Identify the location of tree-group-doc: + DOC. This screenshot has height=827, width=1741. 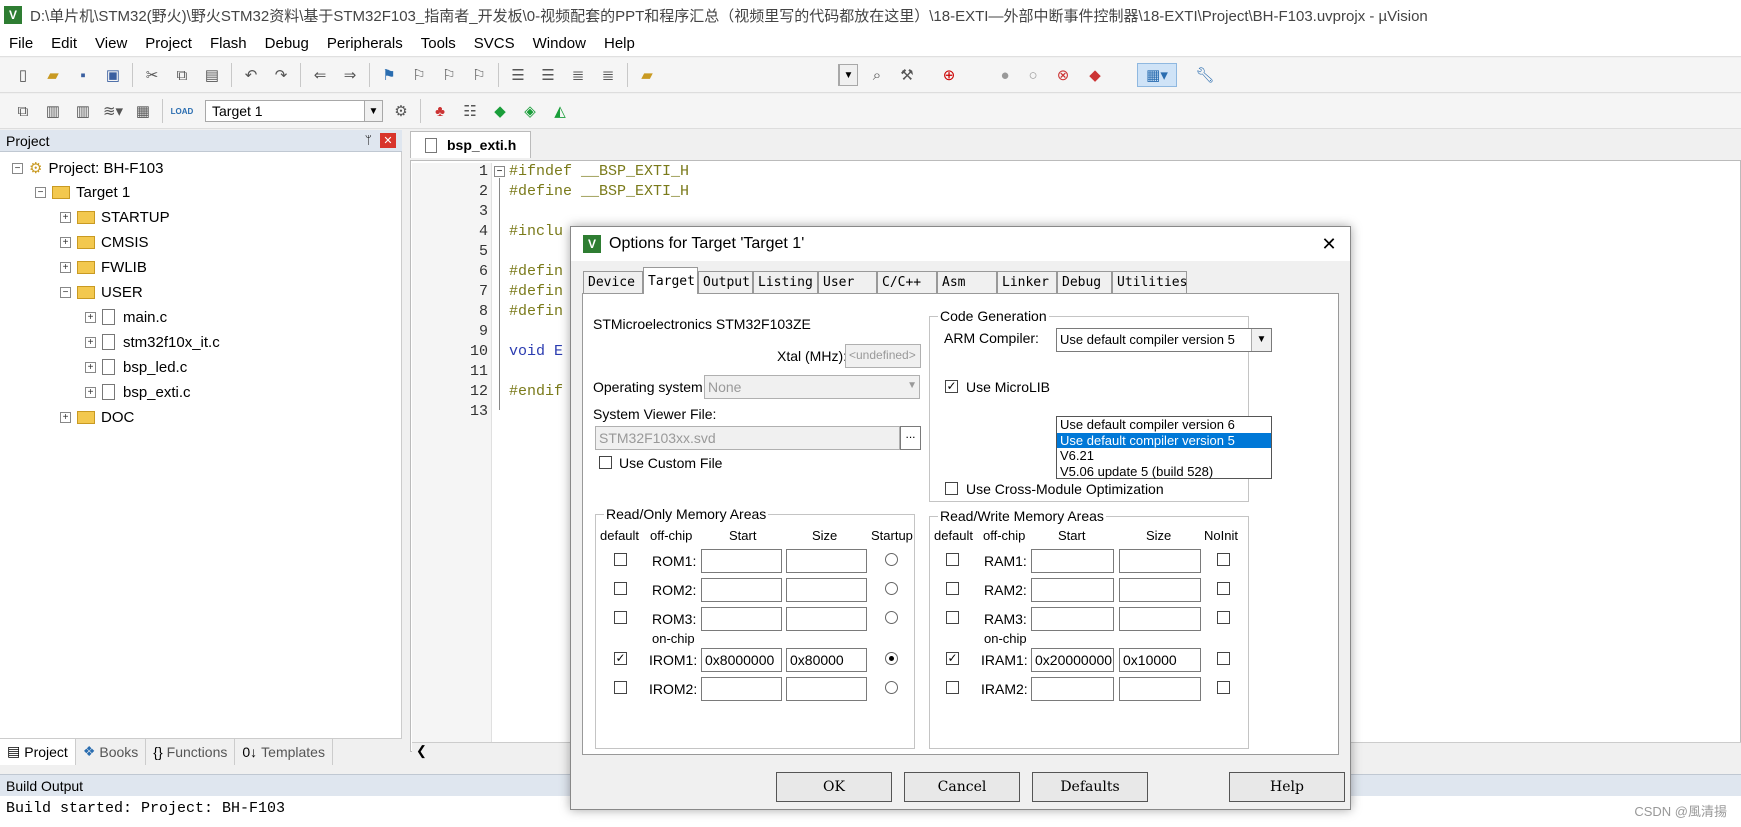
(97, 417).